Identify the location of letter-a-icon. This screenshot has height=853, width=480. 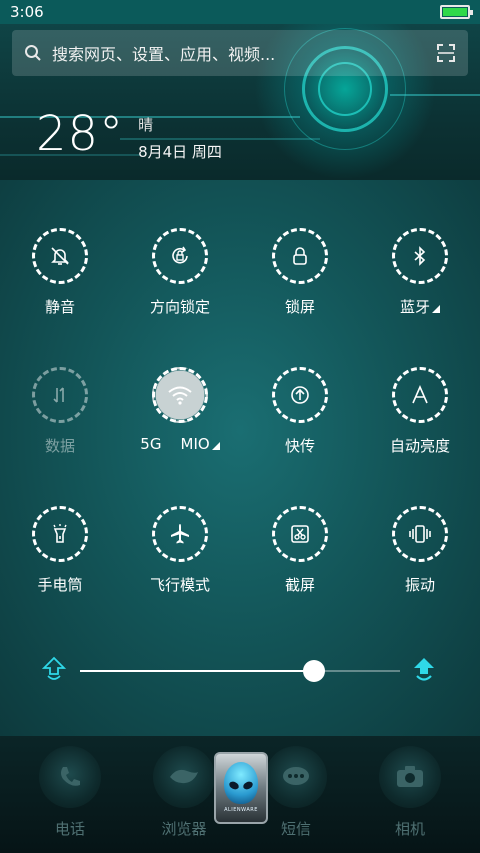
(420, 395).